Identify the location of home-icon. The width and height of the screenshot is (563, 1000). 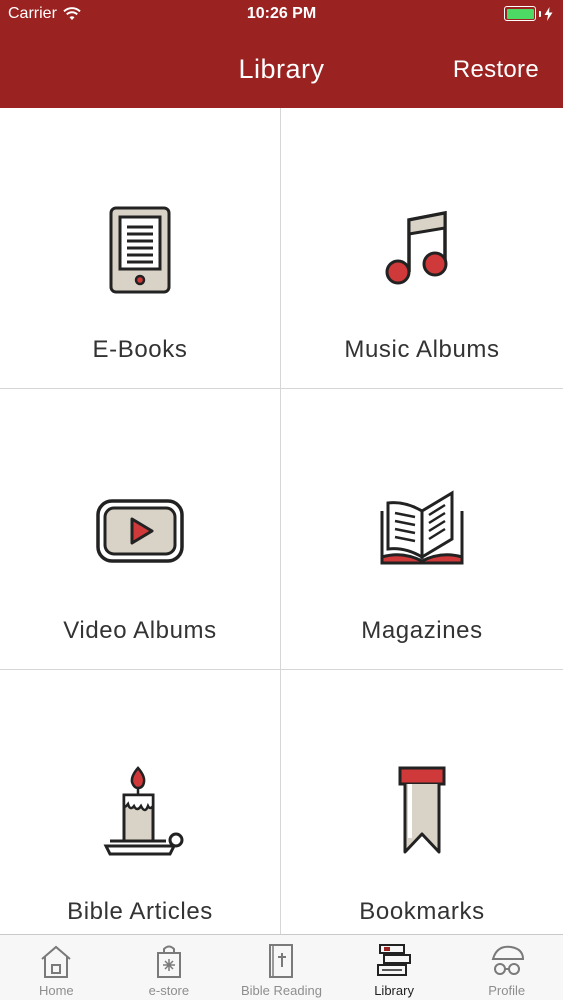
(56, 961).